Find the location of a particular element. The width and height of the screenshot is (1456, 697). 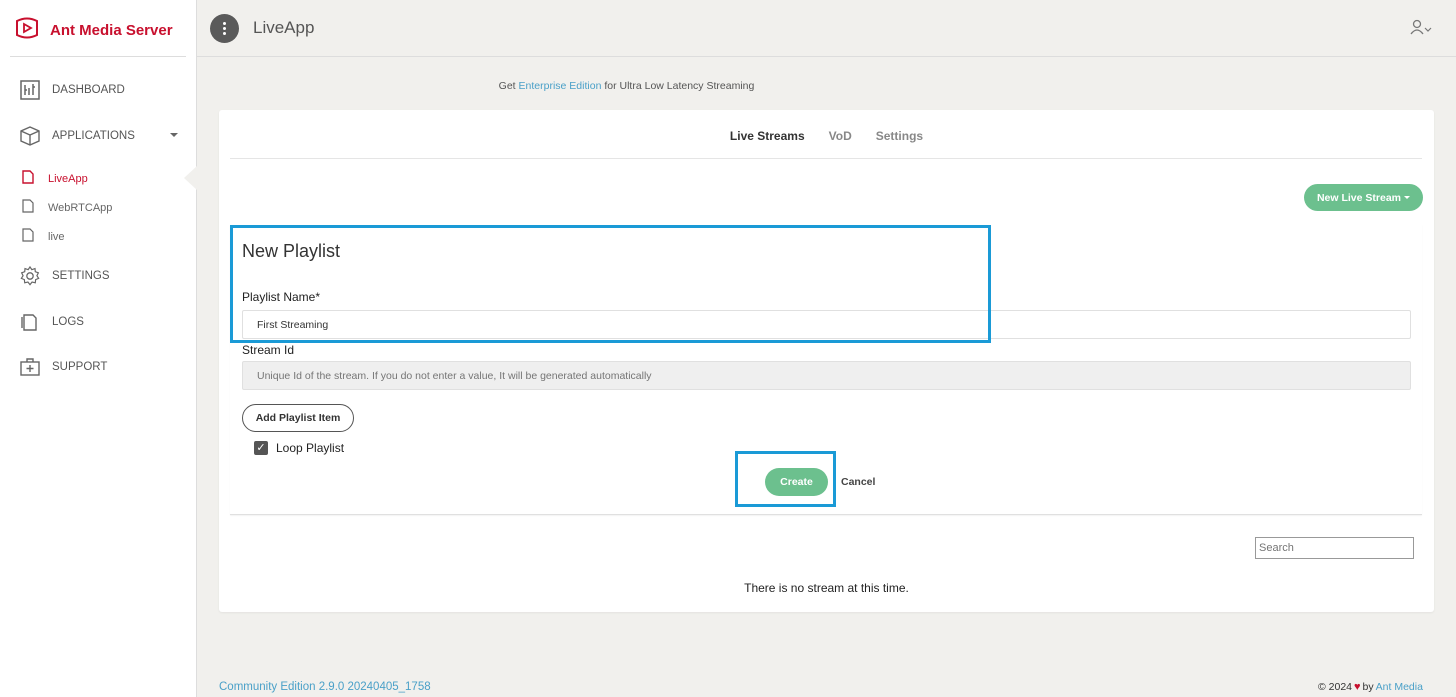

user-icon is located at coordinates (1421, 29).